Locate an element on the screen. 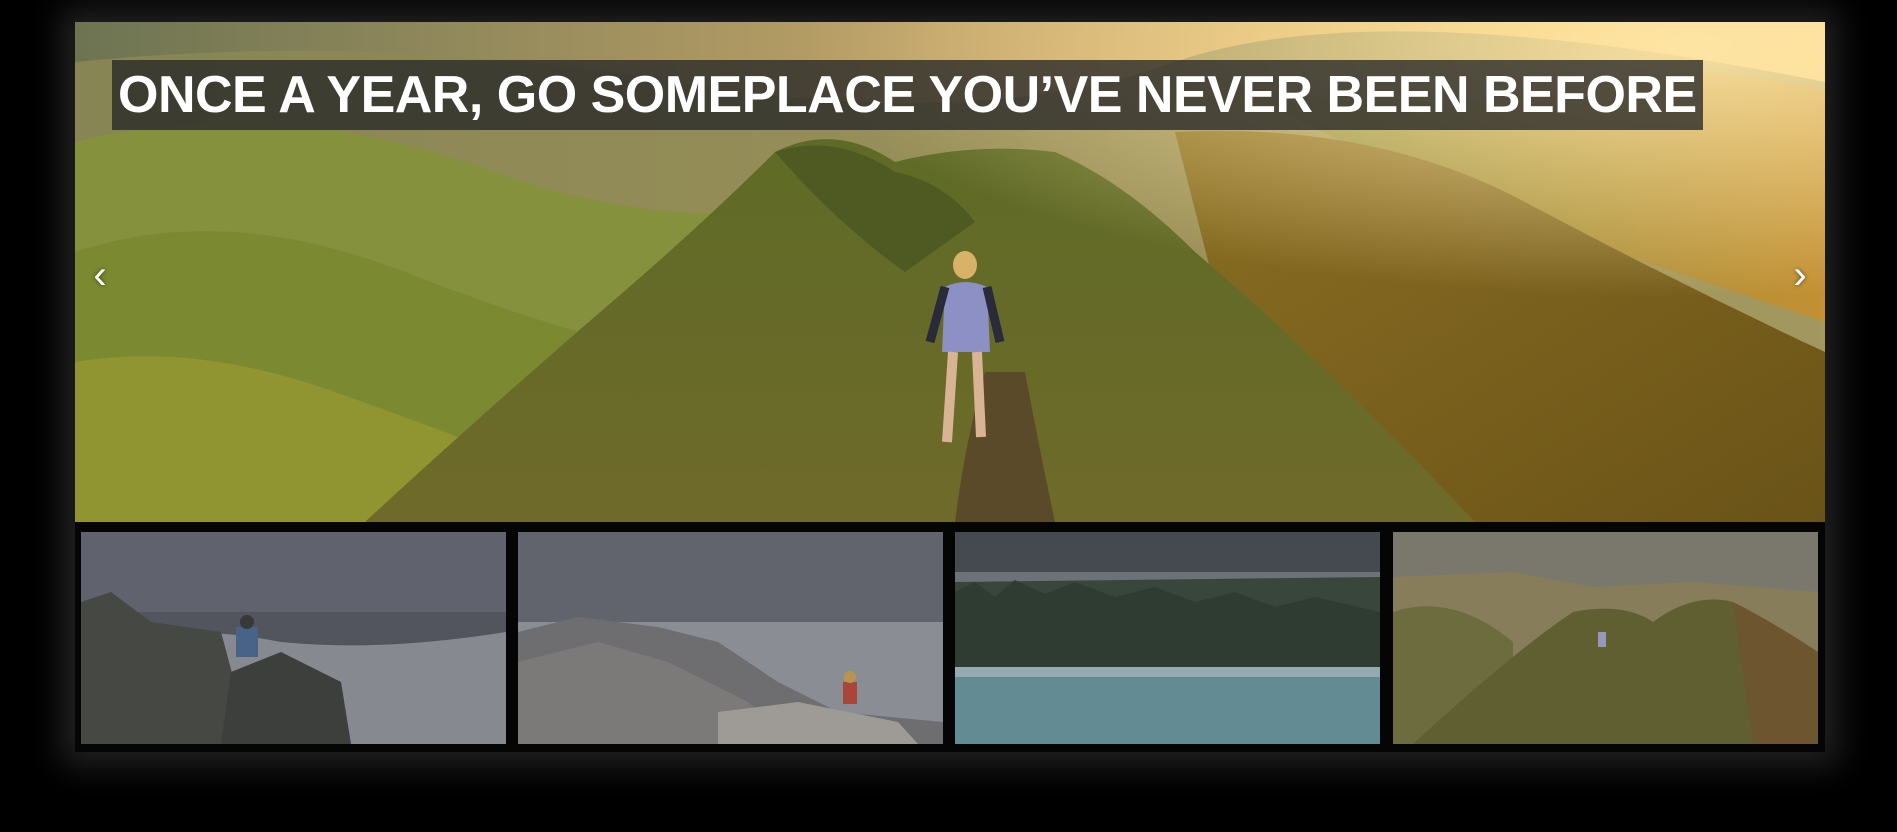  previous-slide-button: ‹ is located at coordinates (100, 275).